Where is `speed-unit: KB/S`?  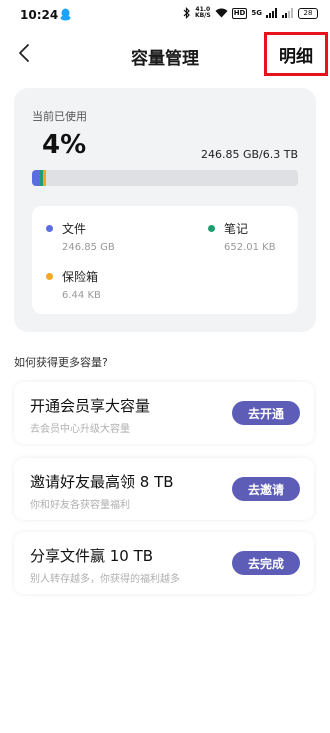 speed-unit: KB/S is located at coordinates (202, 15).